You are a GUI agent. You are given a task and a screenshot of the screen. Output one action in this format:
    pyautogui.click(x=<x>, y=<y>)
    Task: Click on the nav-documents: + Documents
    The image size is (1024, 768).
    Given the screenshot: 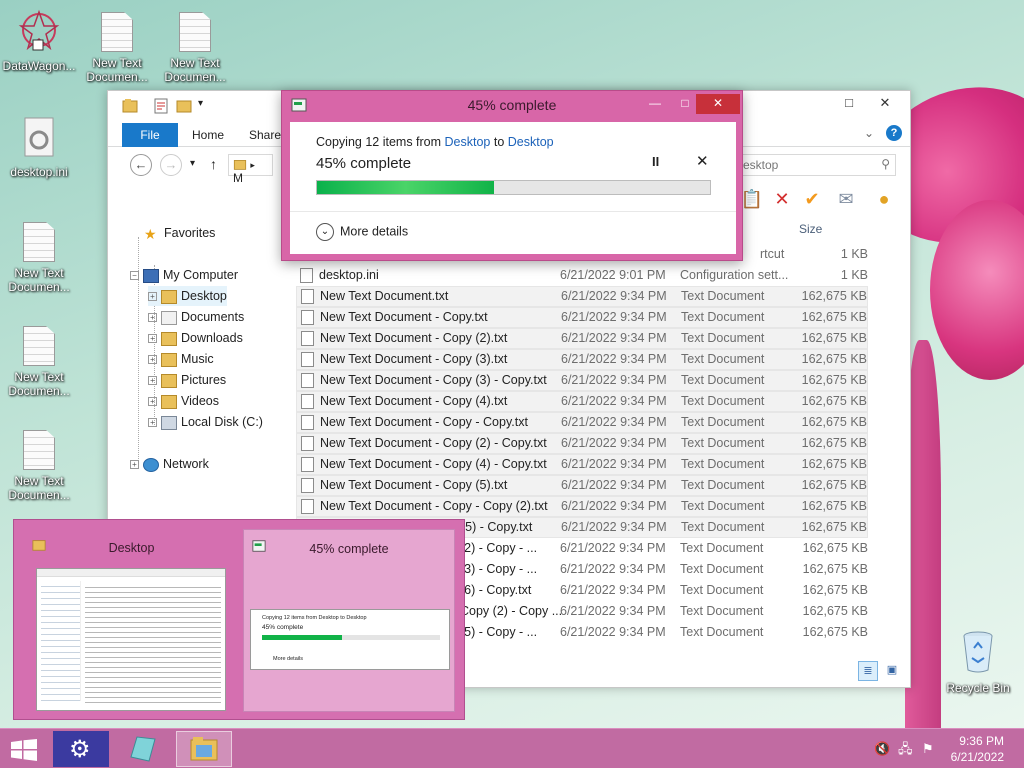 What is the action you would take?
    pyautogui.click(x=196, y=317)
    